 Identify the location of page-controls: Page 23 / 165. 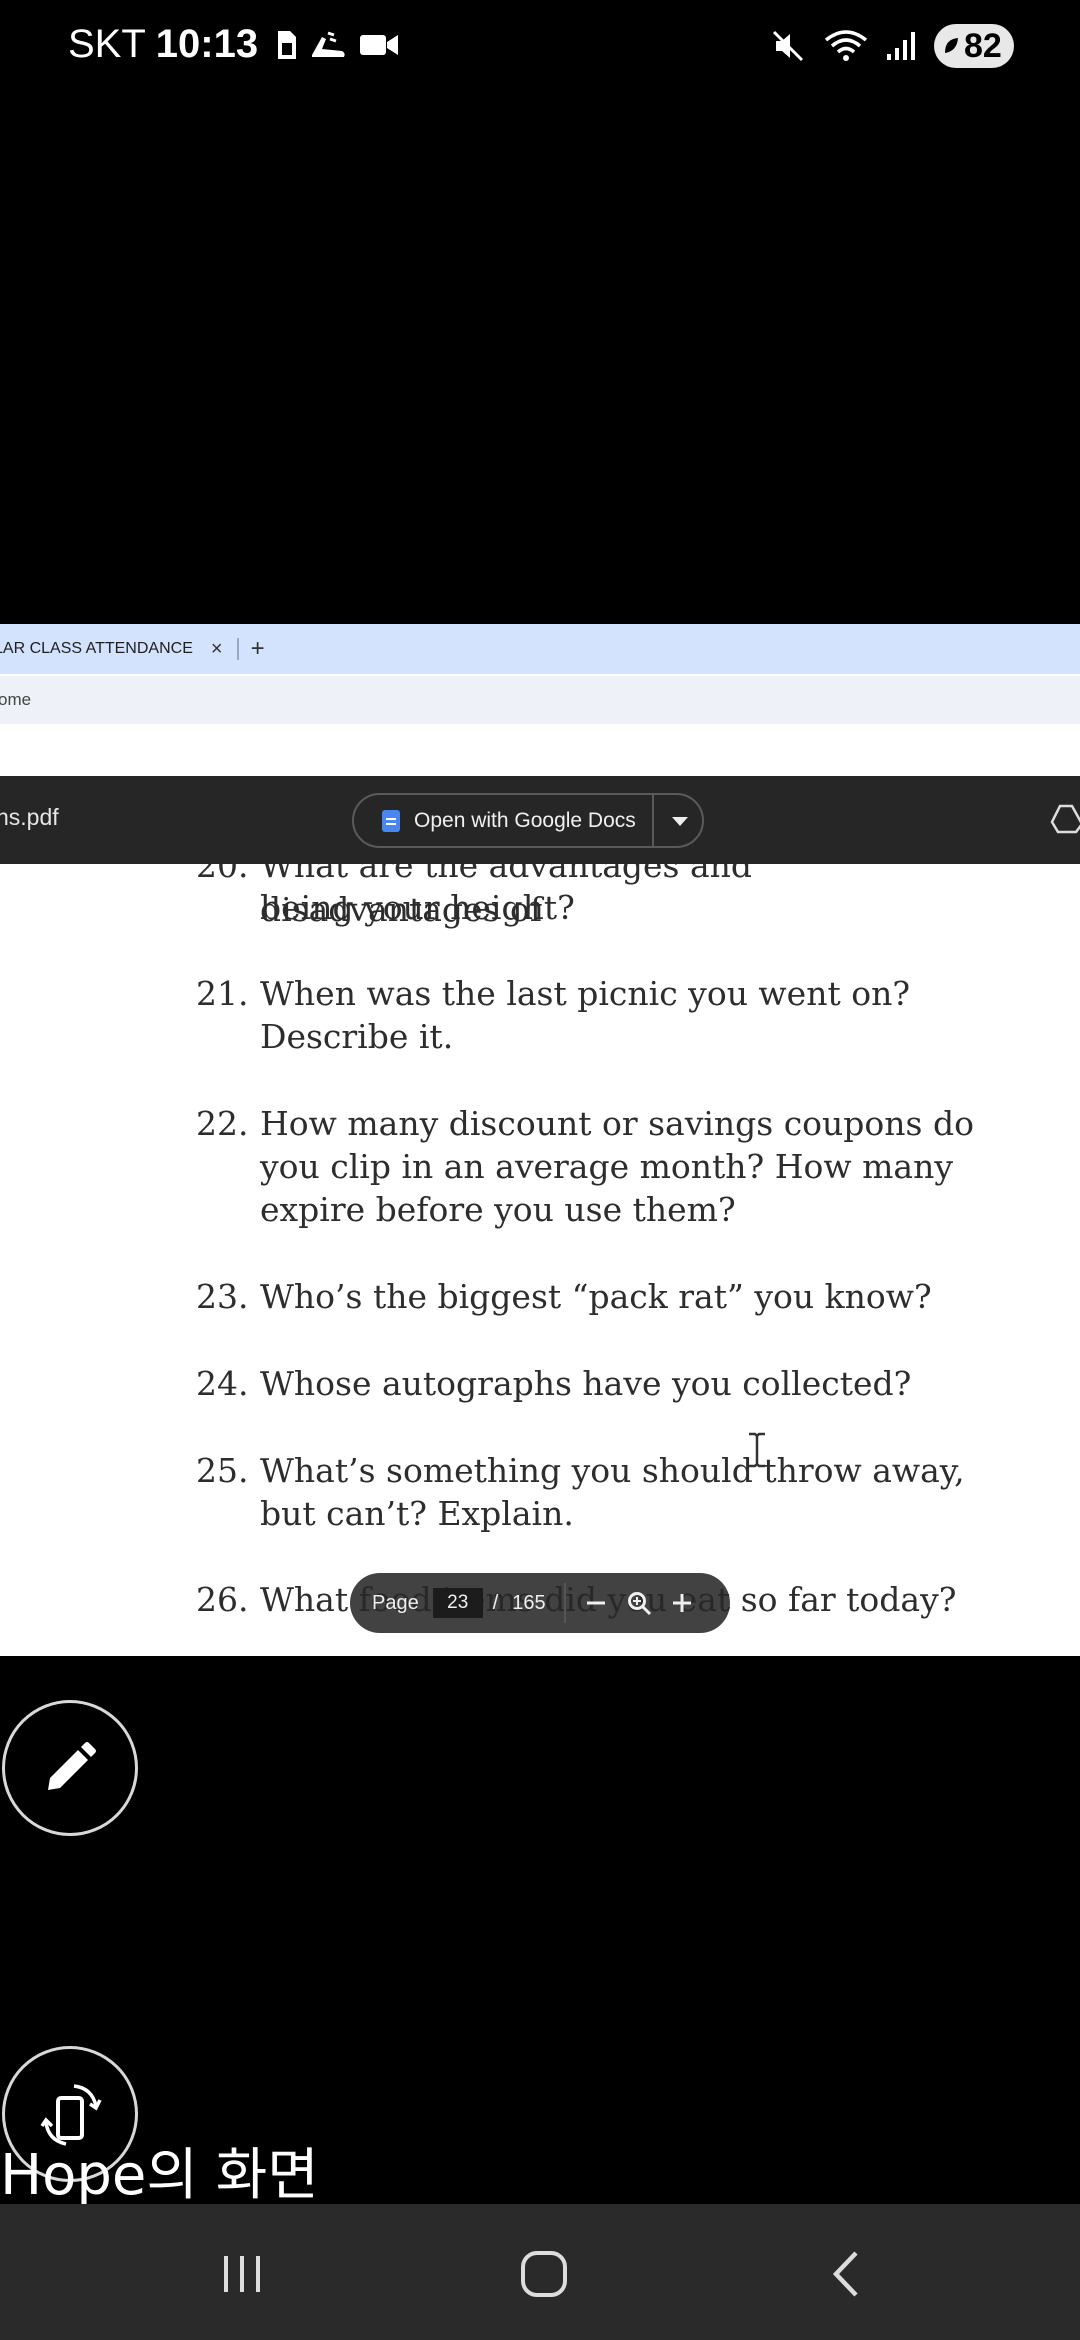
(540, 1603).